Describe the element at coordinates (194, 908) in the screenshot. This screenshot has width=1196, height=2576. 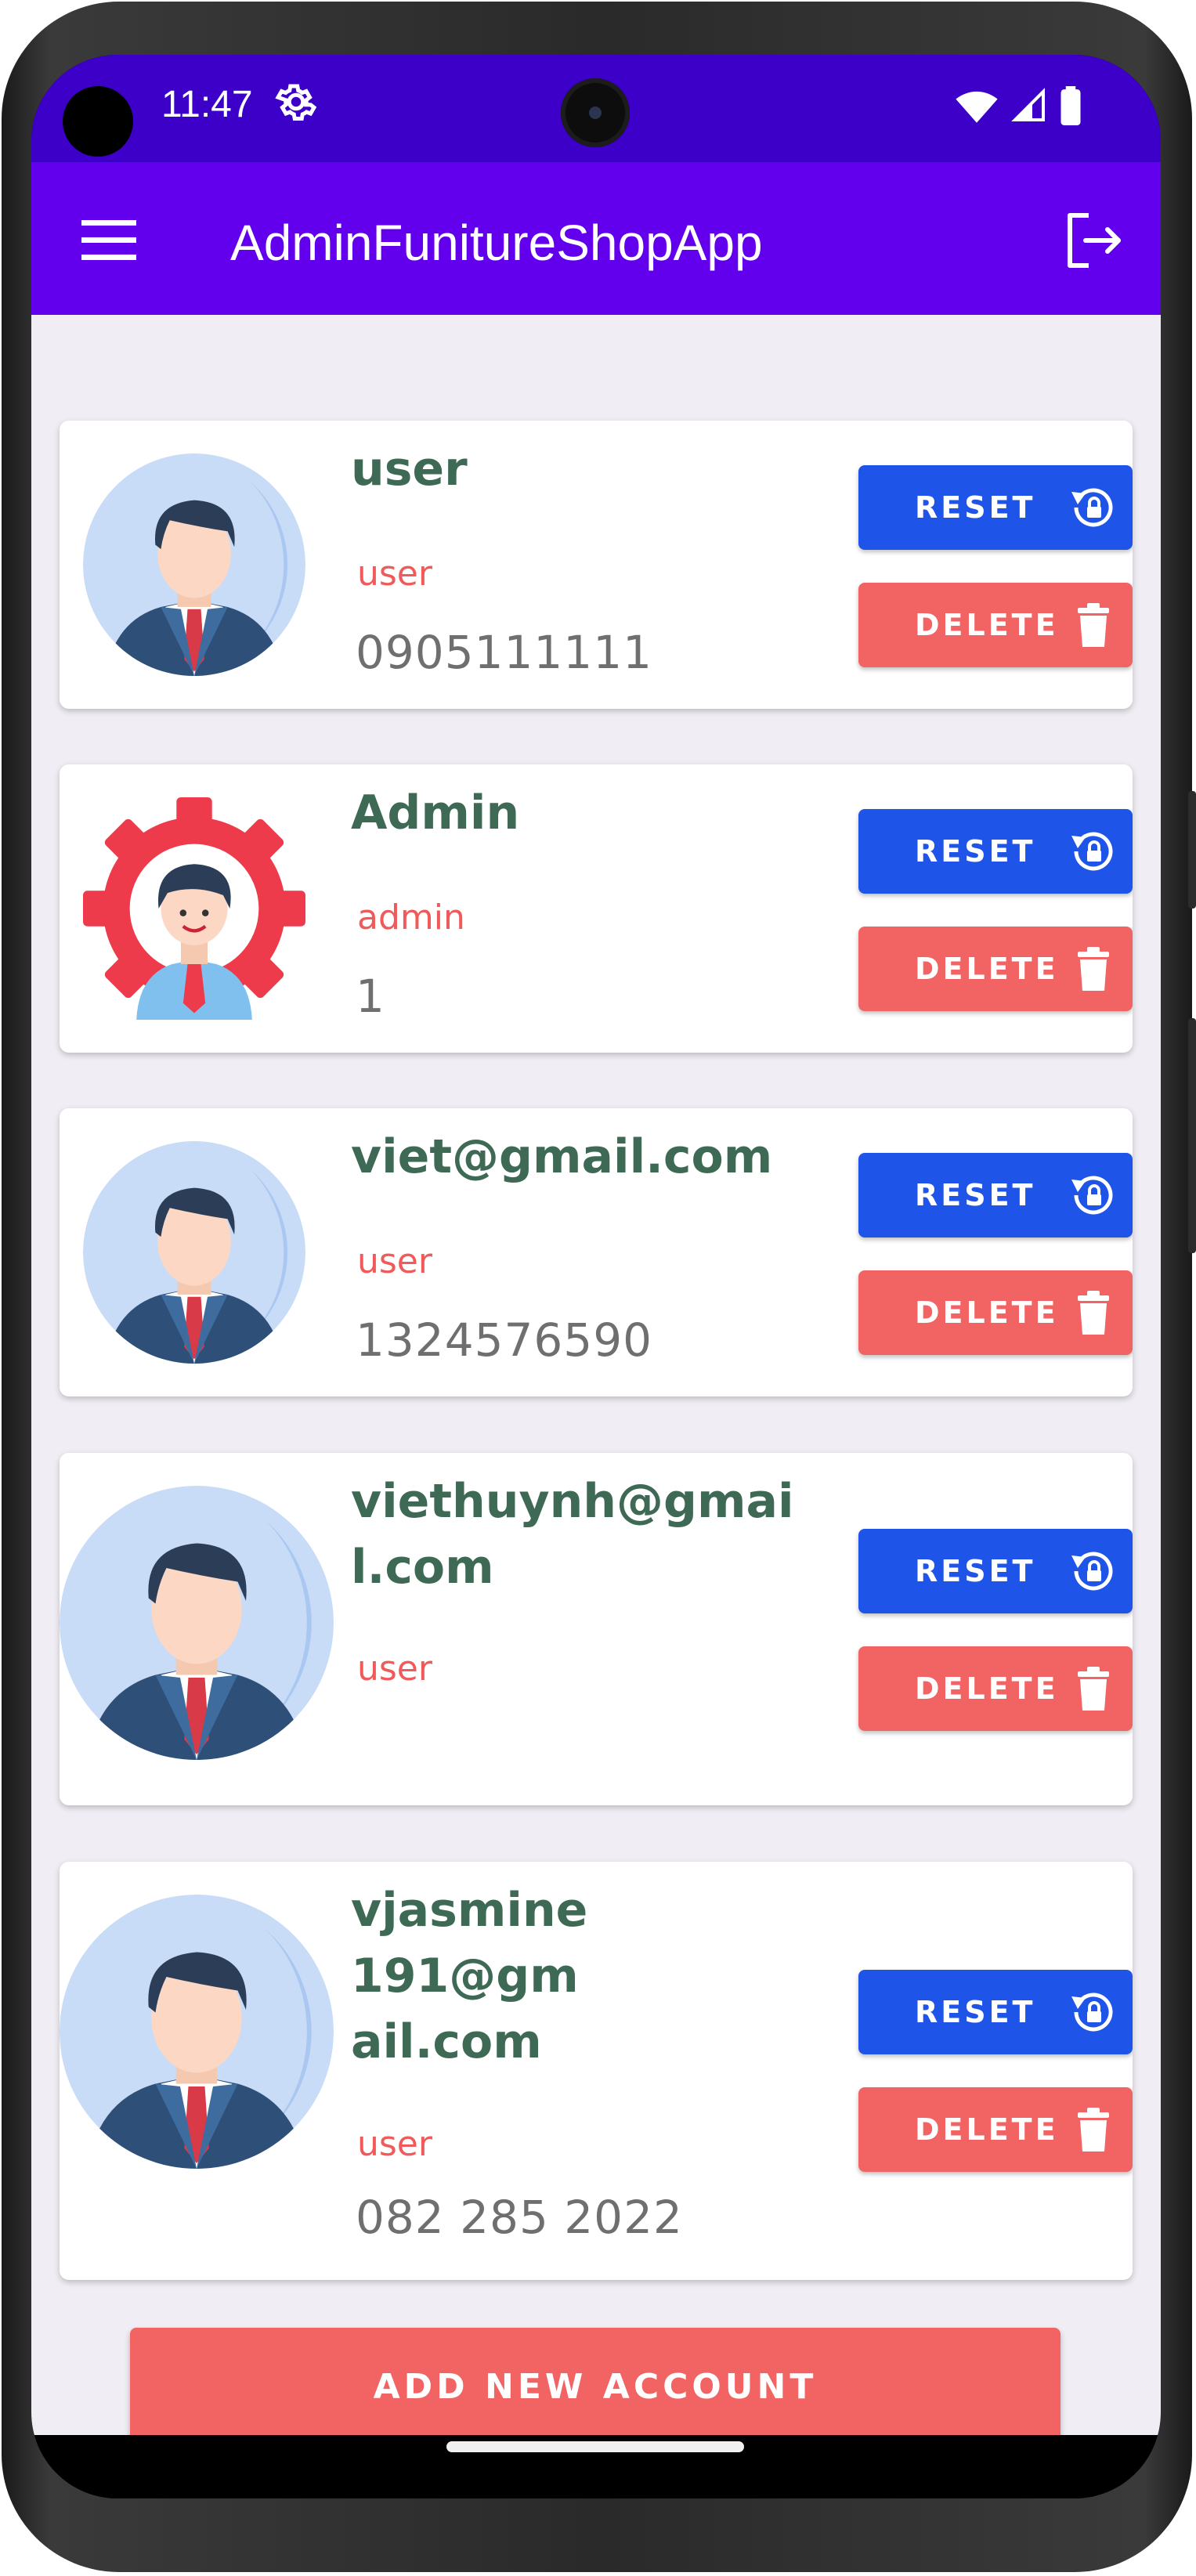
I see `admin-gear-avatar-icon` at that location.